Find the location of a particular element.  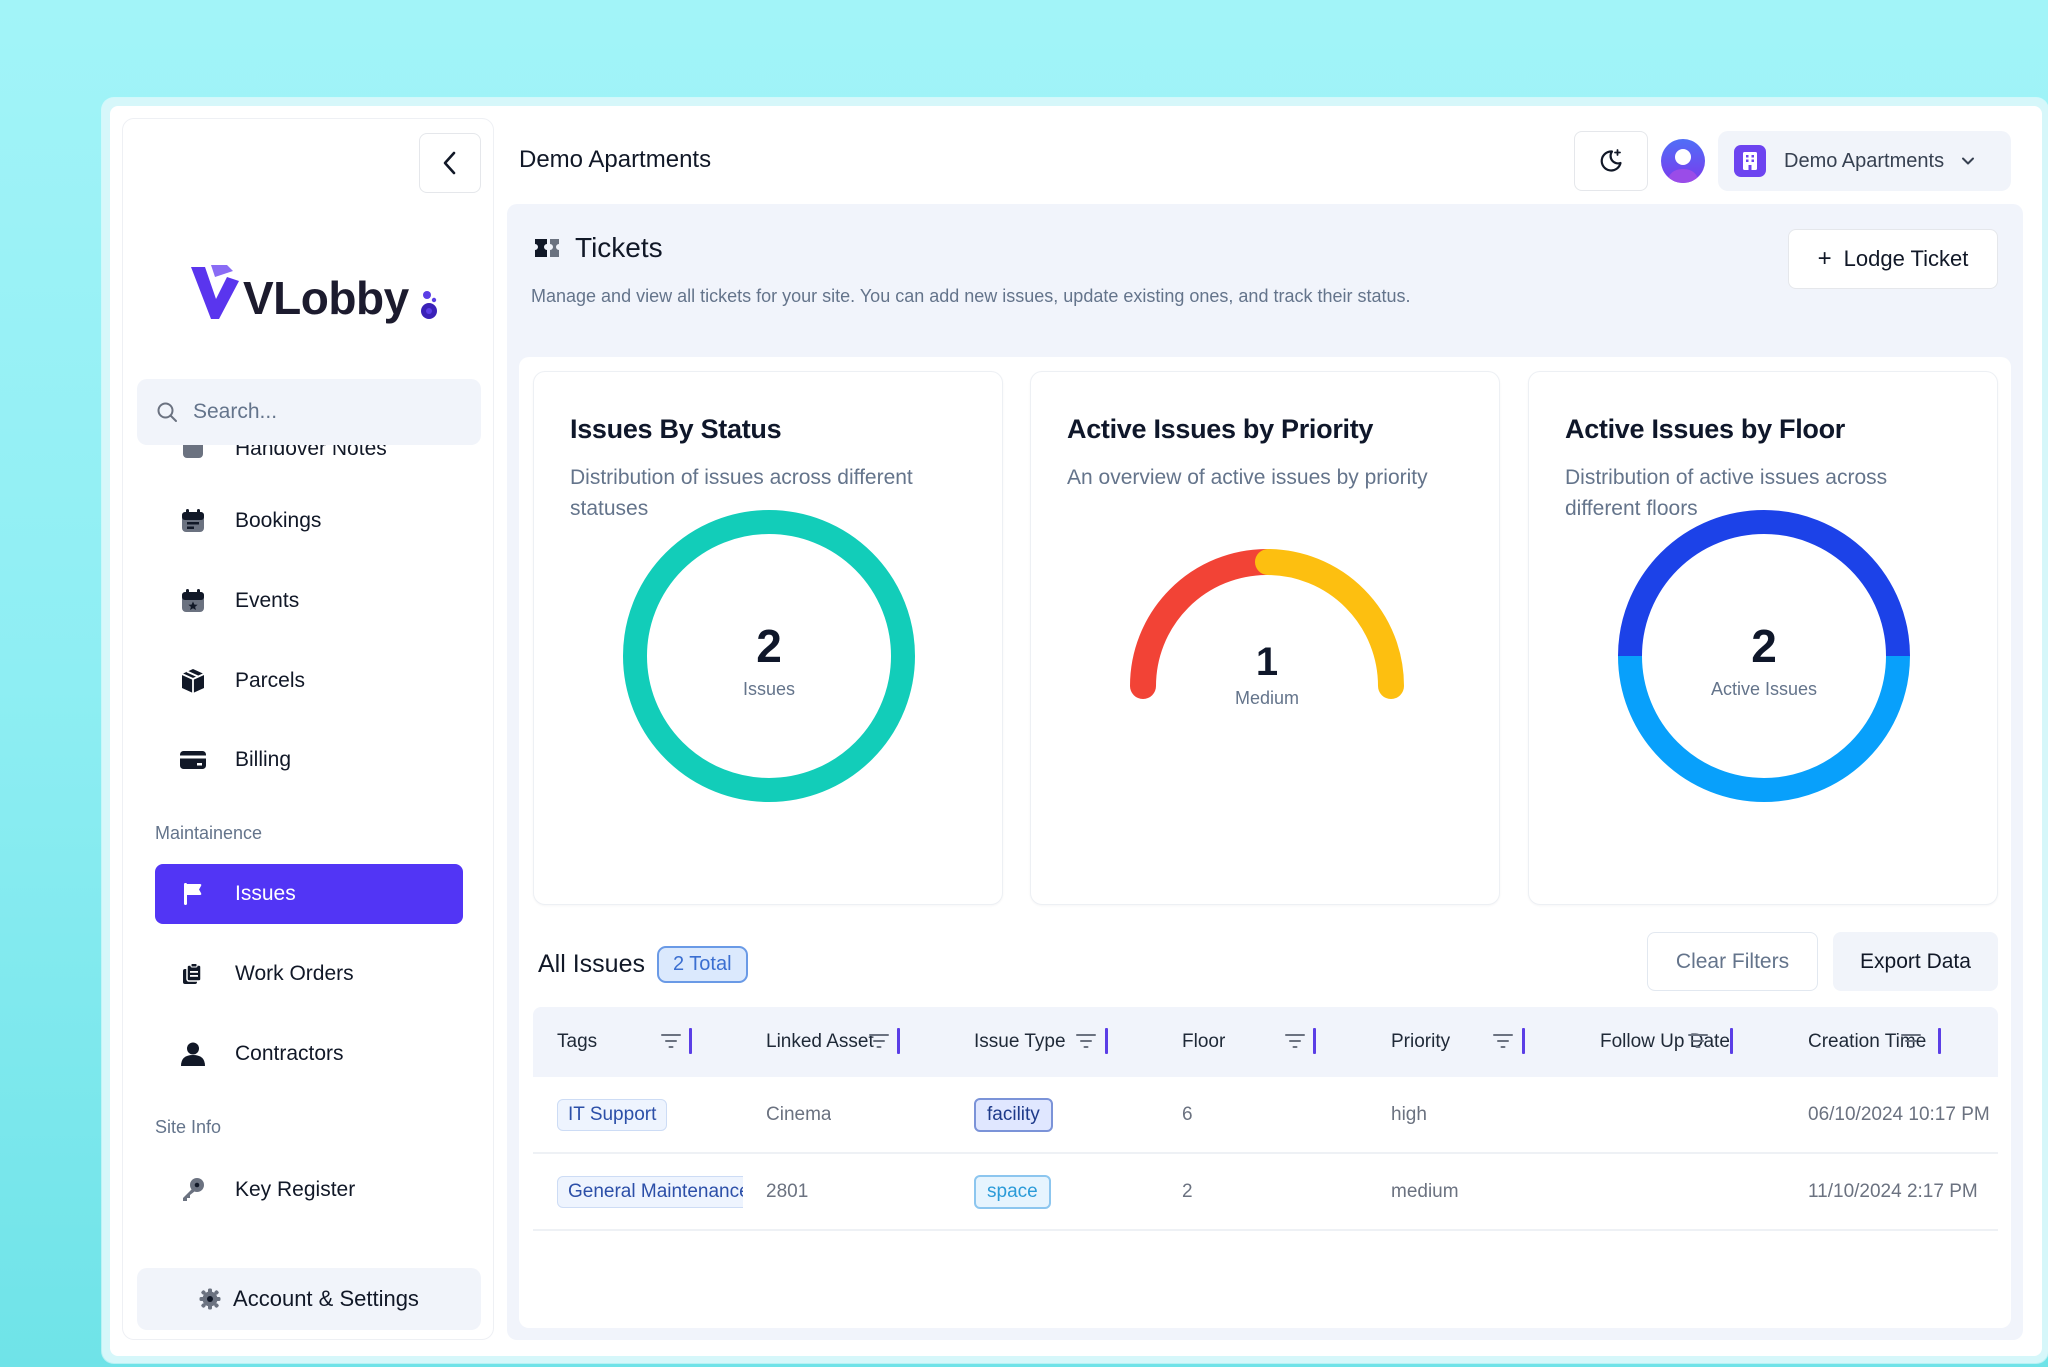

section-label-site-info: Site Info is located at coordinates (188, 1127).